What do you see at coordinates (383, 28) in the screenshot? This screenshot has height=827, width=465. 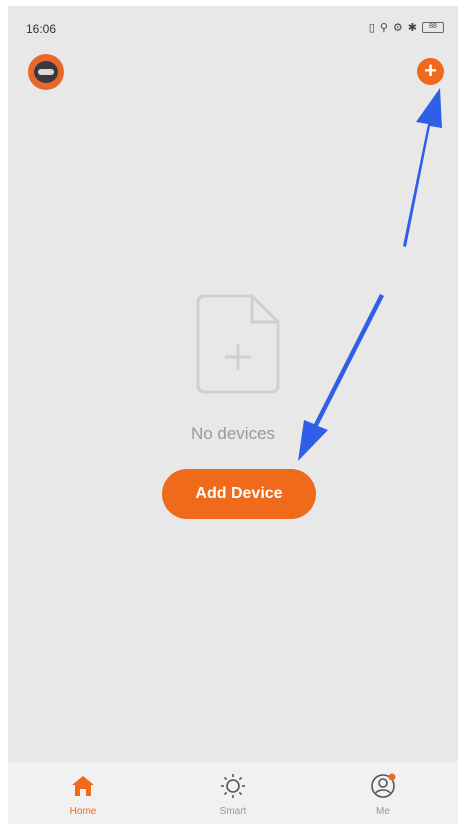 I see `location-icon: ⚲` at bounding box center [383, 28].